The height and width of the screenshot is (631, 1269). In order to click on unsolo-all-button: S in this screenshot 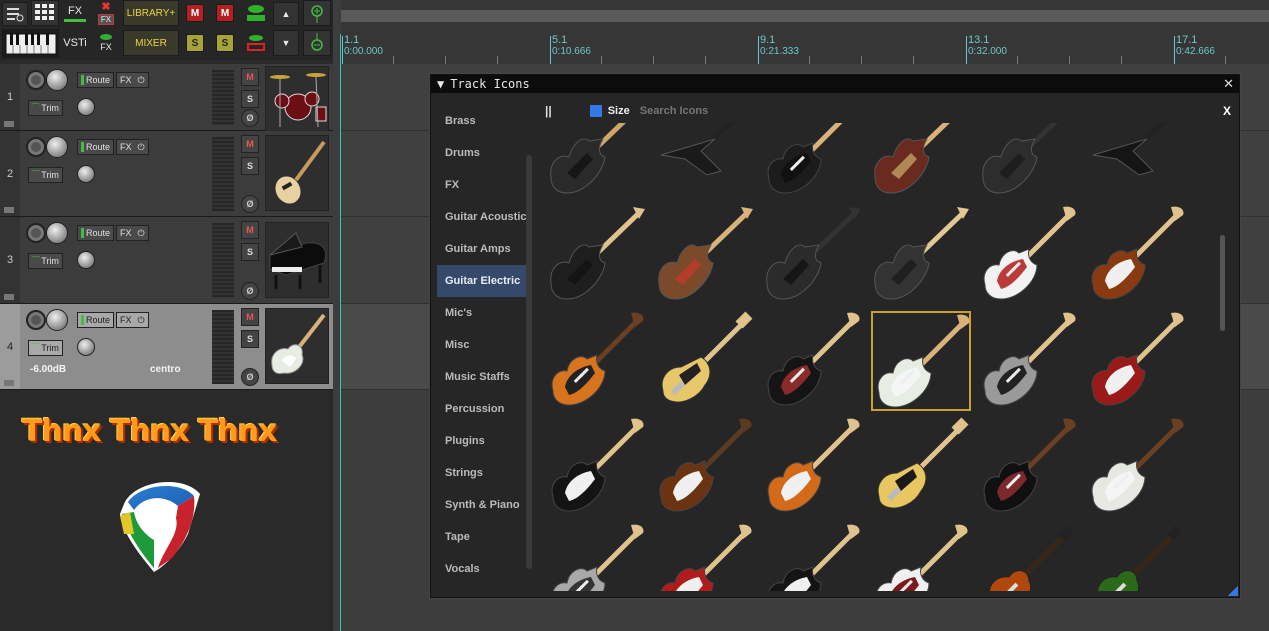, I will do `click(225, 43)`.